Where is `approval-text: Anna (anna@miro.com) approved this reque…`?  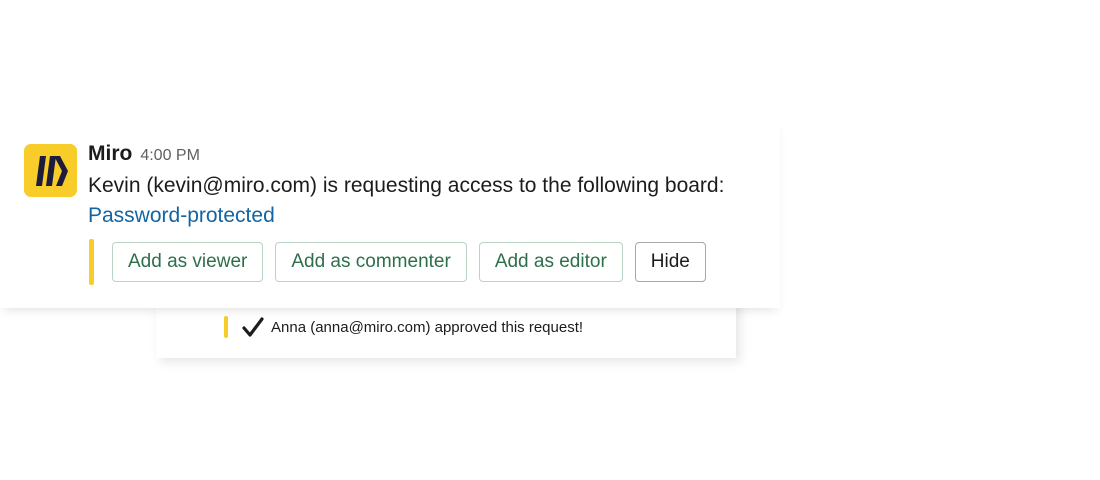 approval-text: Anna (anna@miro.com) approved this reque… is located at coordinates (427, 327).